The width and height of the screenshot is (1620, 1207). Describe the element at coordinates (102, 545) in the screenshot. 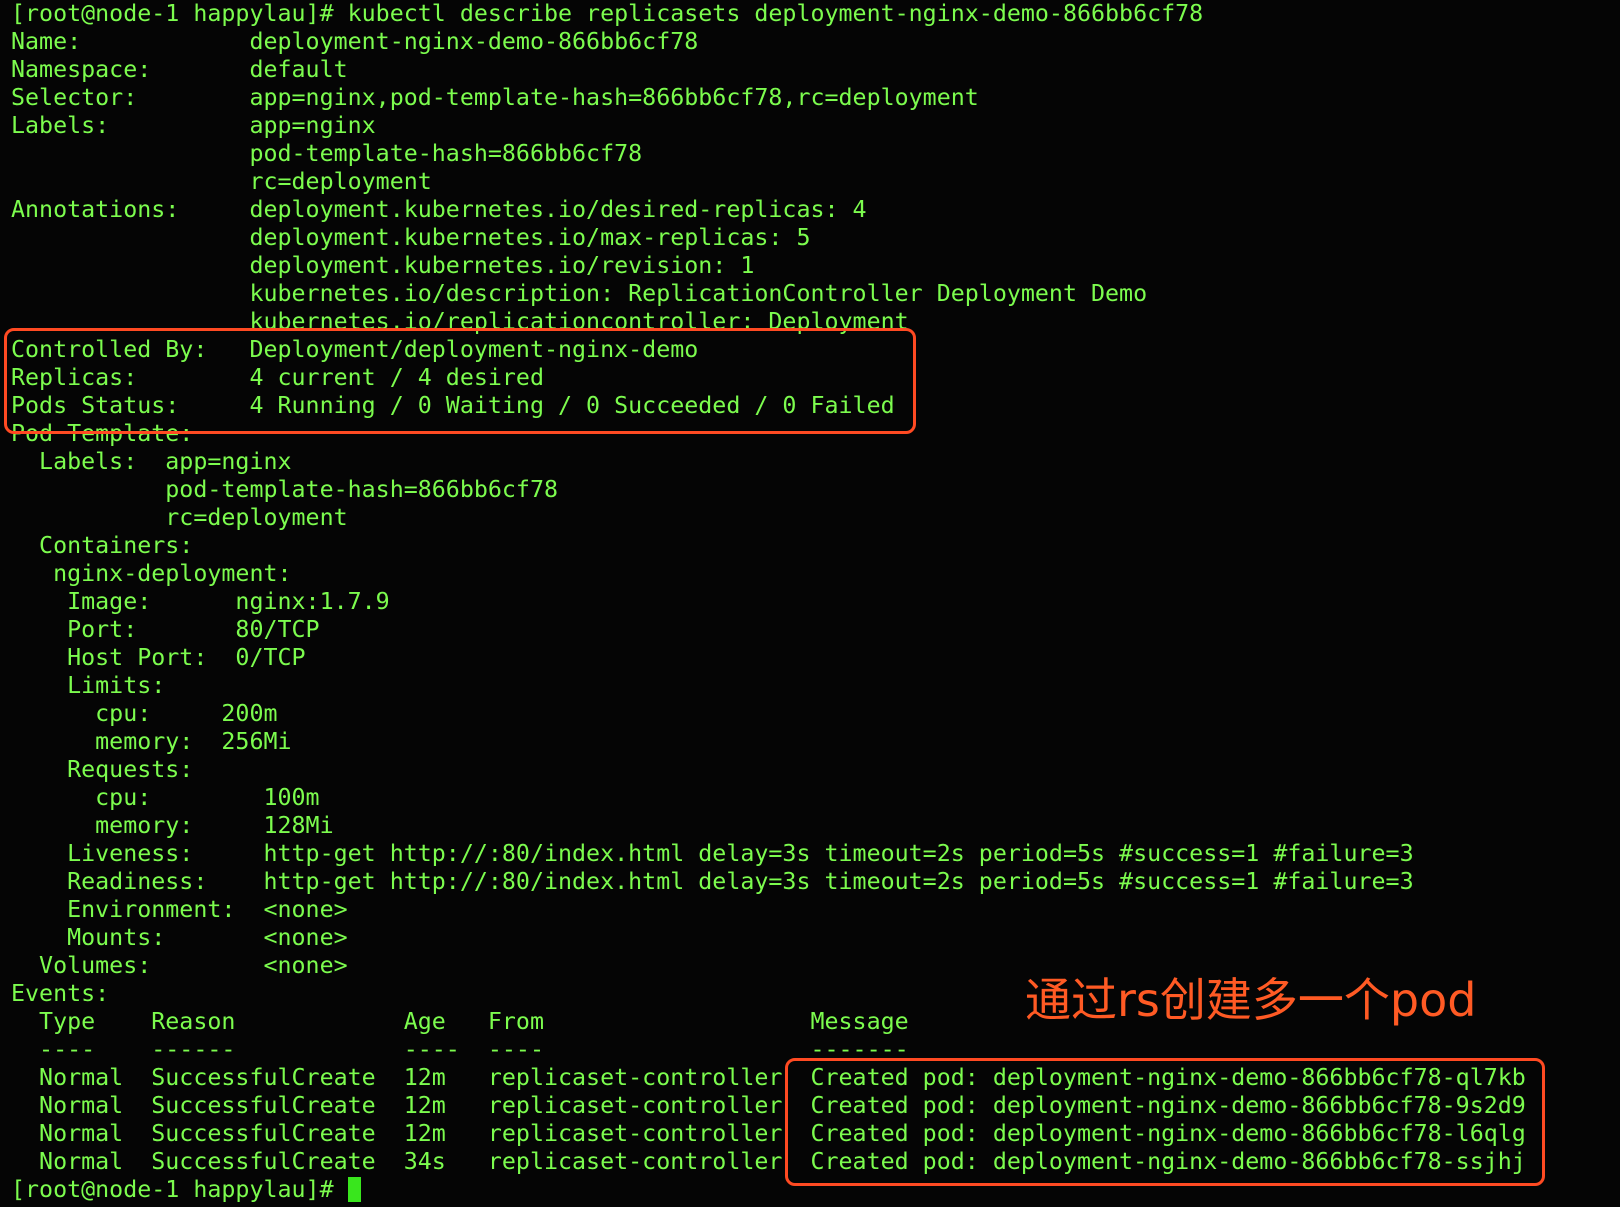

I see `output-line: Containers:` at that location.